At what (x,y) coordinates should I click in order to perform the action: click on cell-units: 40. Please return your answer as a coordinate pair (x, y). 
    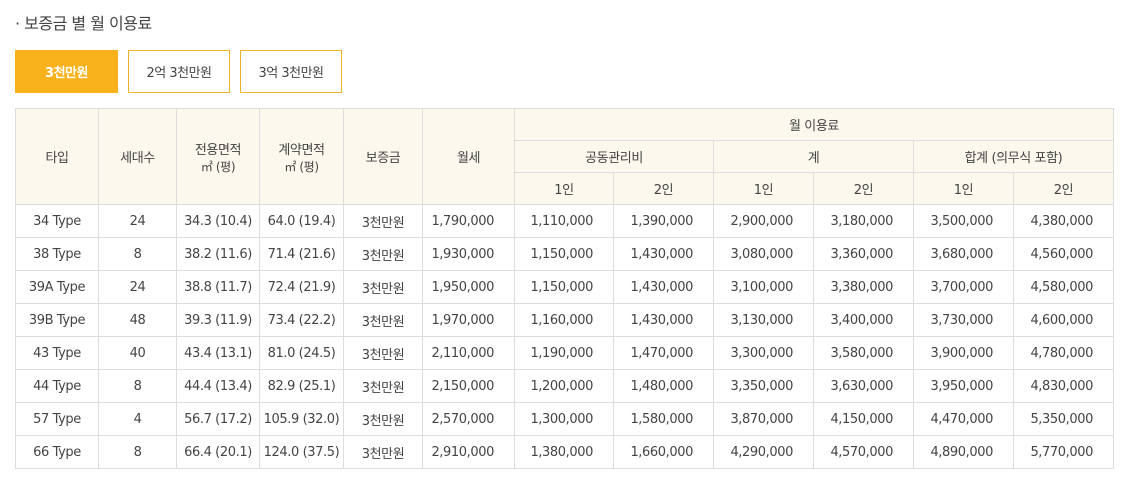
    Looking at the image, I should click on (137, 353).